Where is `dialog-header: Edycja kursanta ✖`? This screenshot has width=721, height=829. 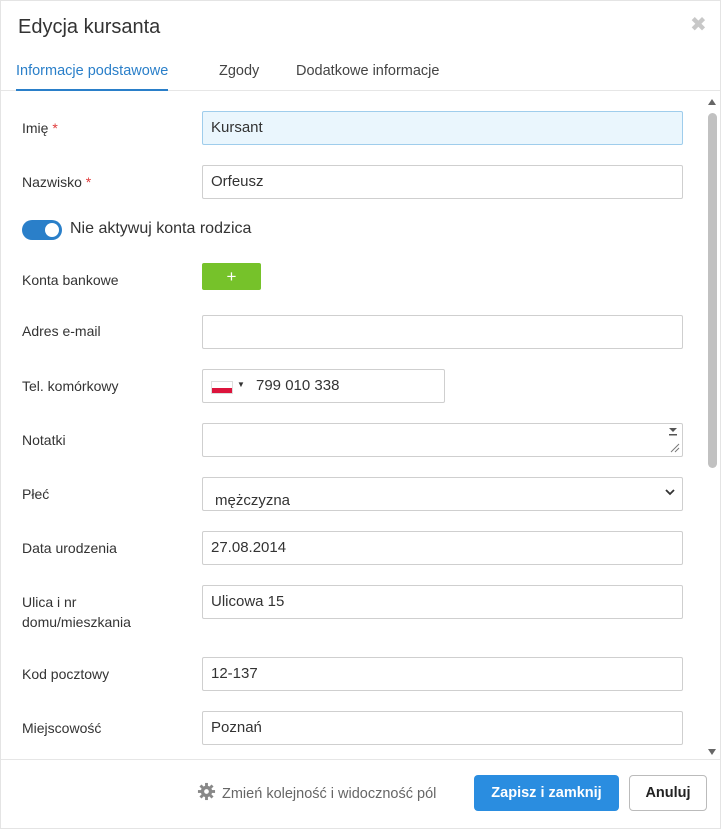 dialog-header: Edycja kursanta ✖ is located at coordinates (360, 28).